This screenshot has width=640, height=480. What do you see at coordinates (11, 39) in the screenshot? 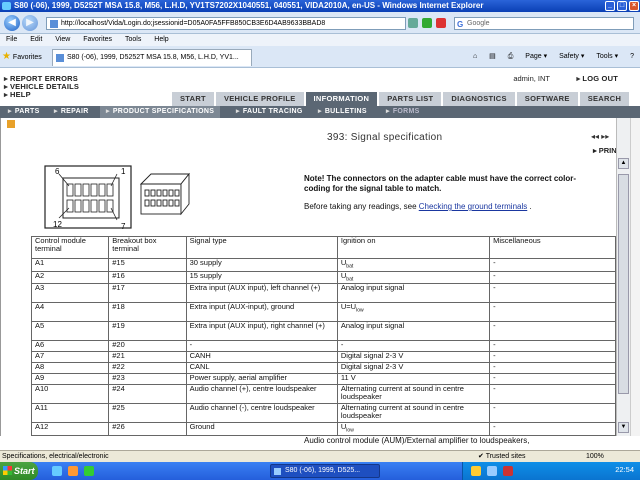
I see `menu-file: File` at bounding box center [11, 39].